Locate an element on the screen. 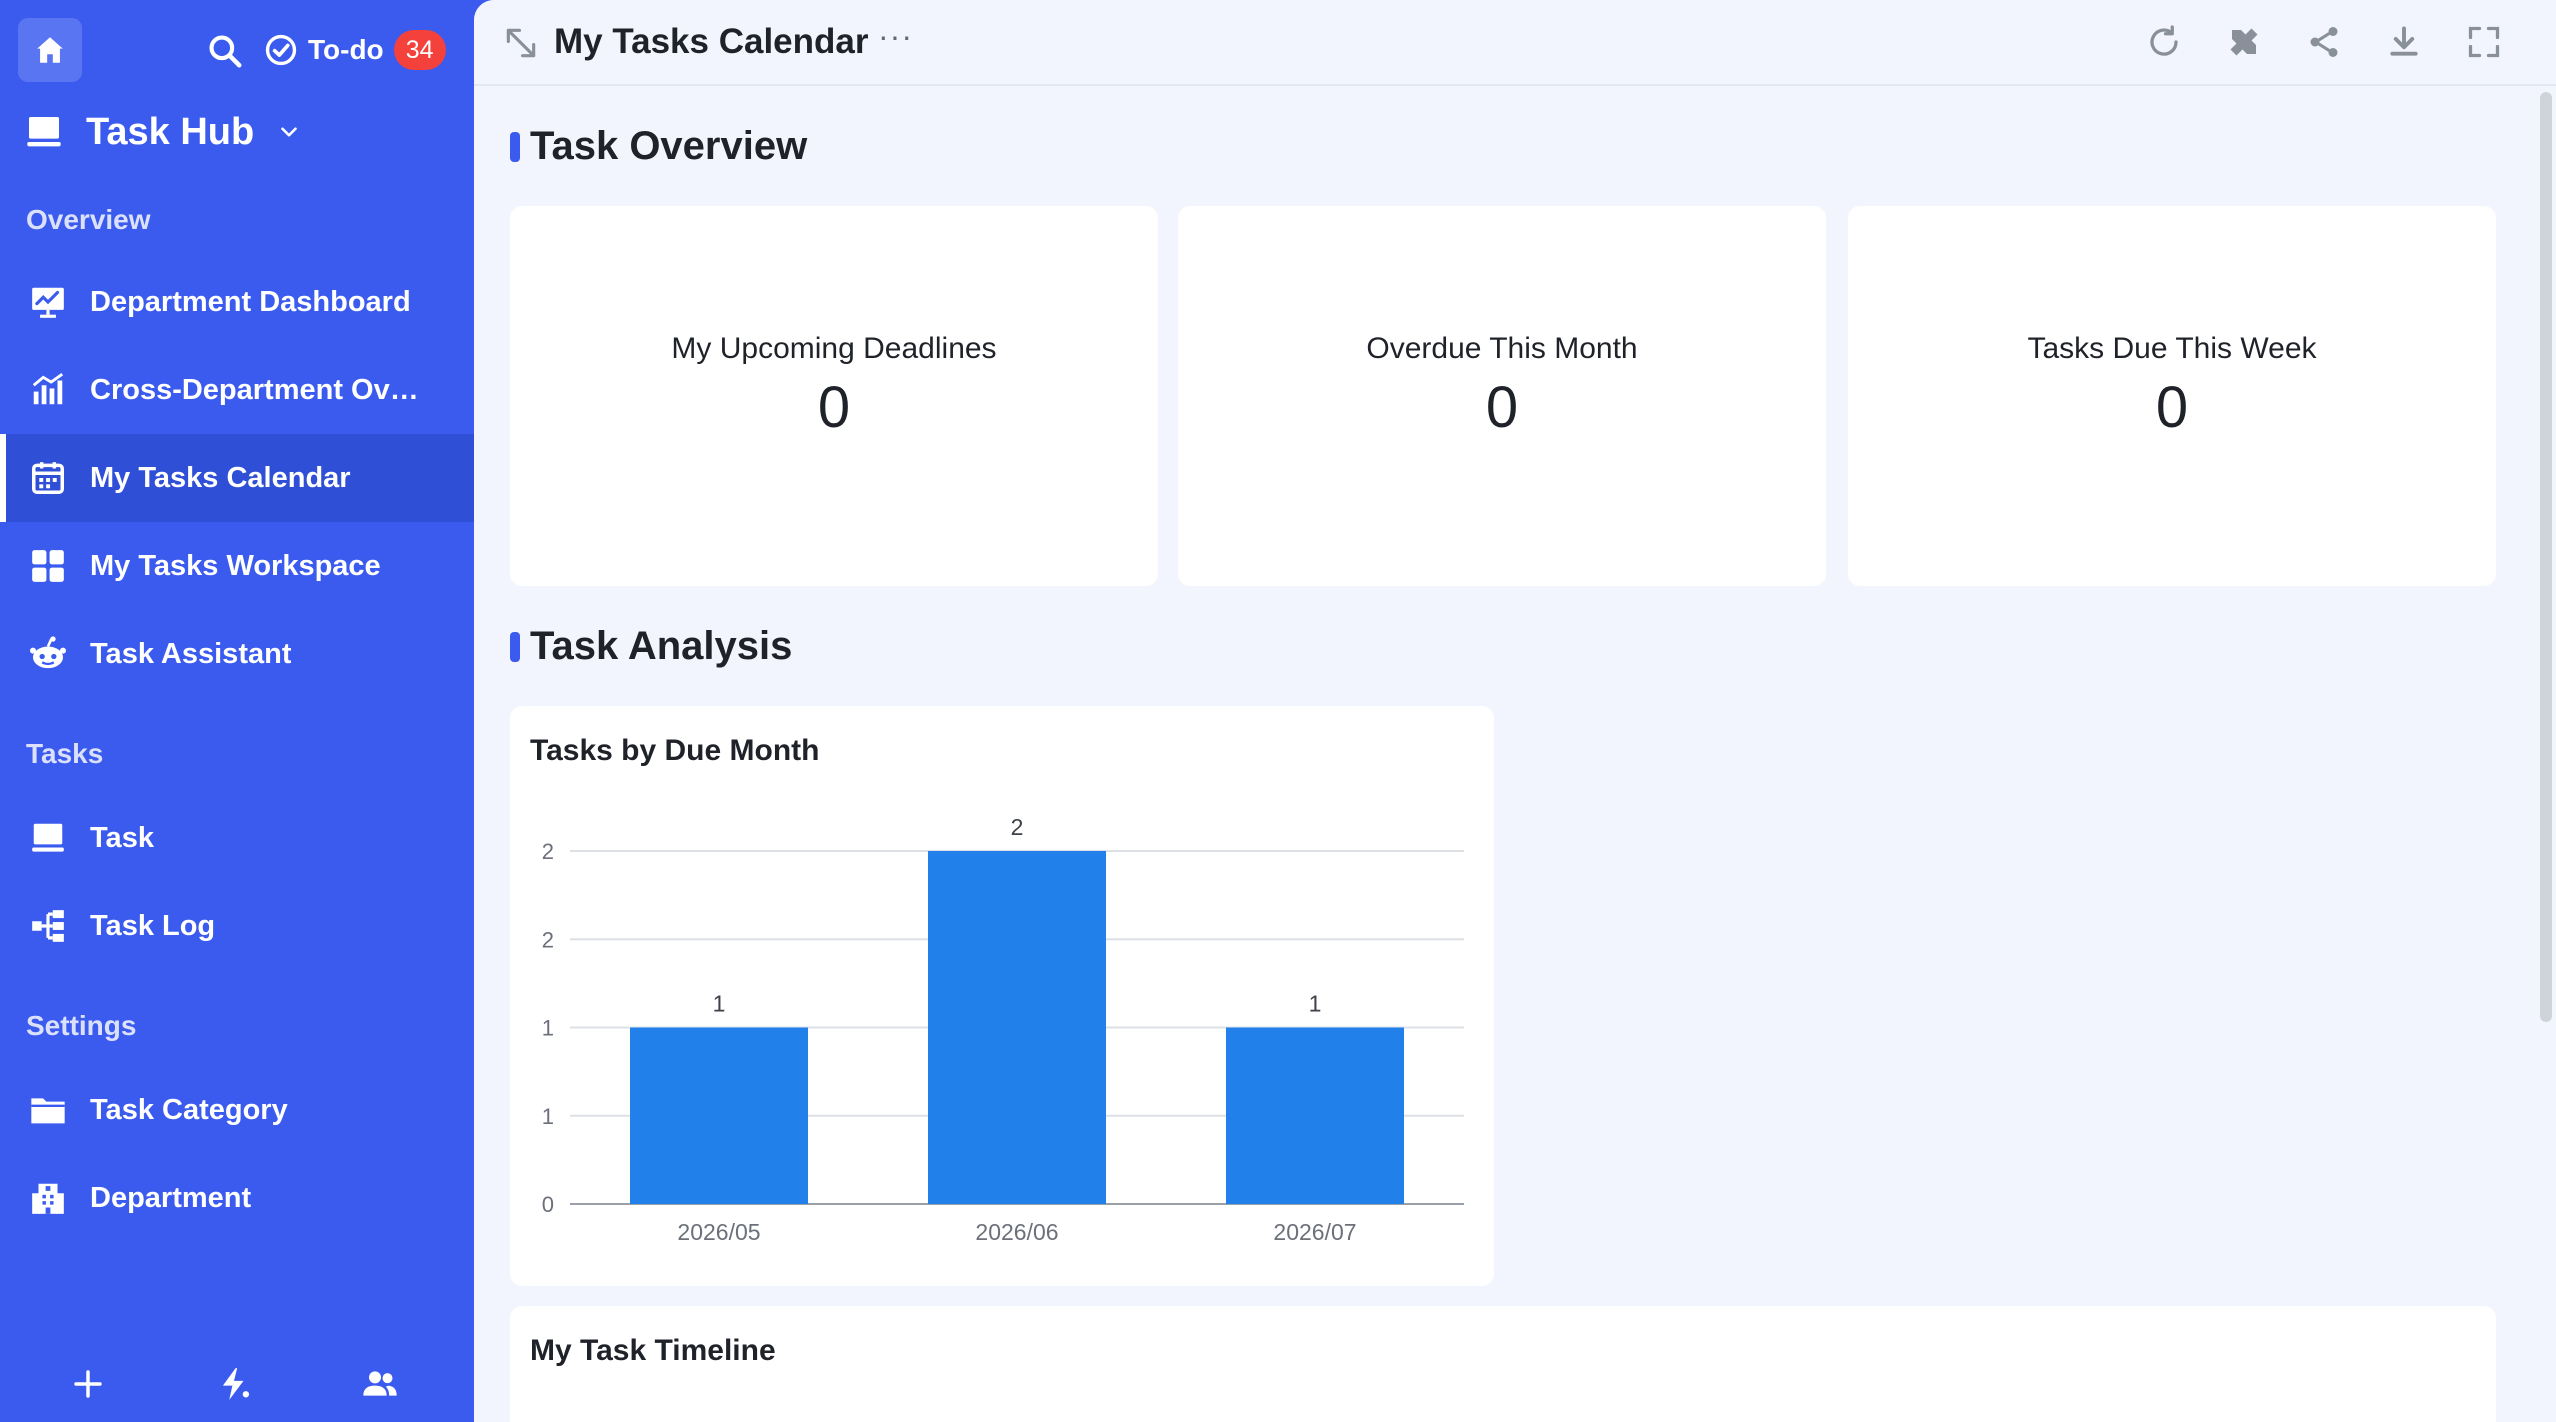  sidebar-item-task-category: Task Category is located at coordinates (237, 1110).